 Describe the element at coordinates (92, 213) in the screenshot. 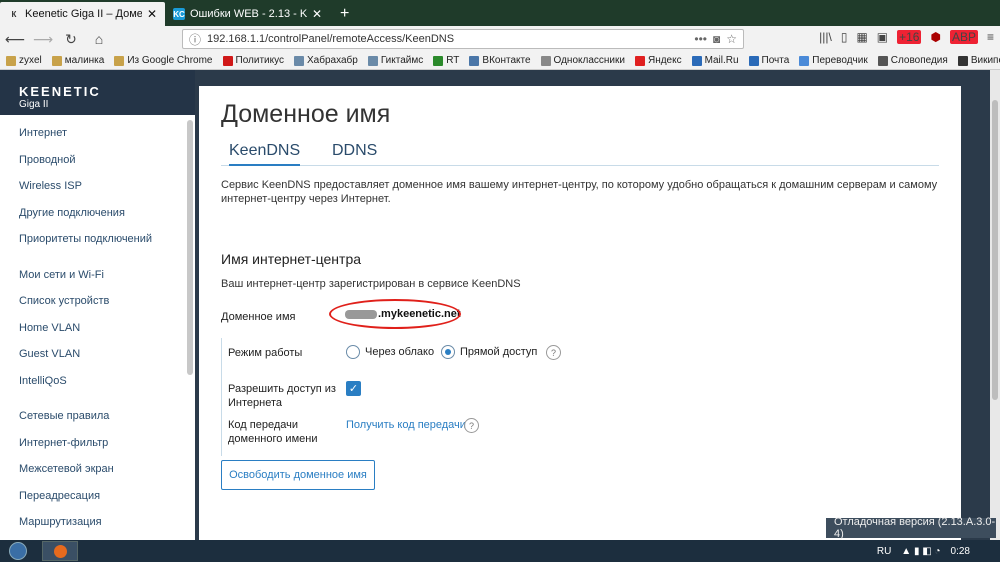

I see `sidebar-item: Другие подключения` at that location.